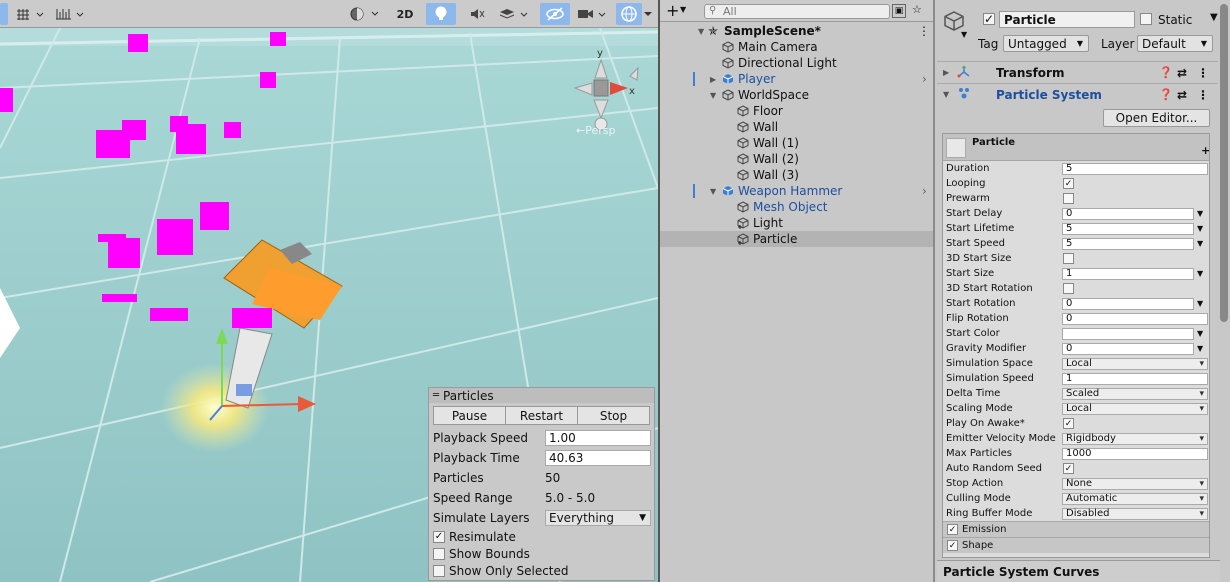  What do you see at coordinates (796, 111) in the screenshot?
I see `hierarchy-item-floor: Floor` at bounding box center [796, 111].